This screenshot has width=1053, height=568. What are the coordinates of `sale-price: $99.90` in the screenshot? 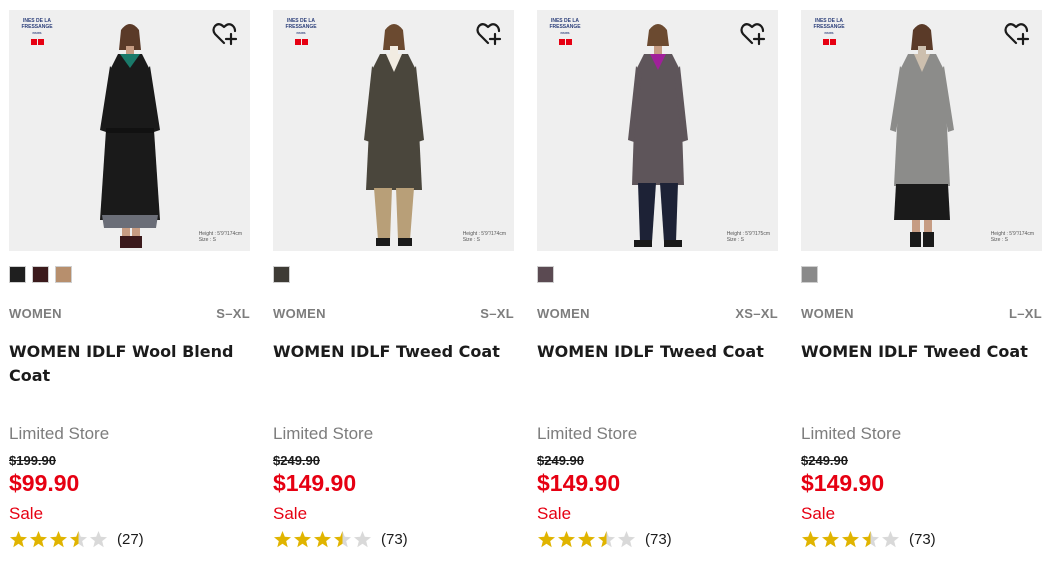 It's located at (44, 483).